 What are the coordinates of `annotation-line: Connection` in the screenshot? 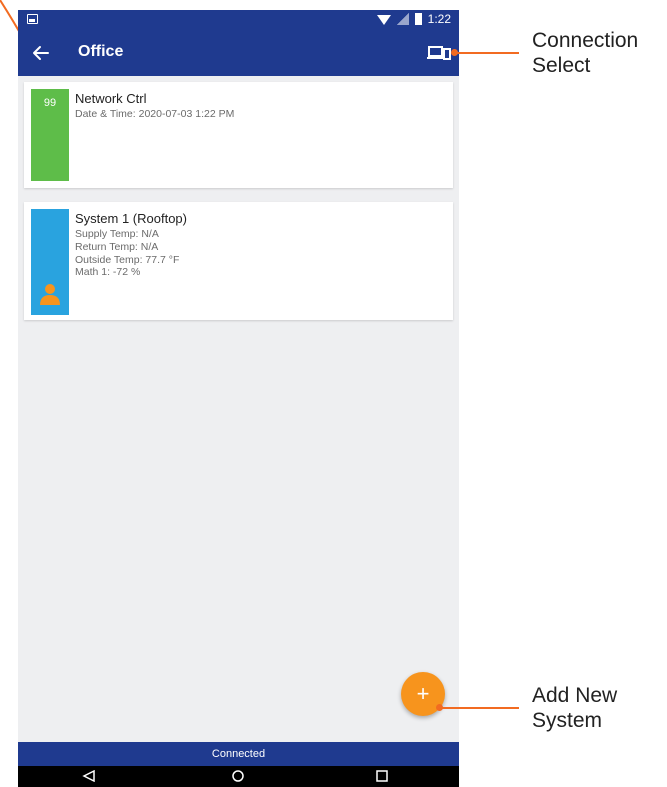 It's located at (585, 40).